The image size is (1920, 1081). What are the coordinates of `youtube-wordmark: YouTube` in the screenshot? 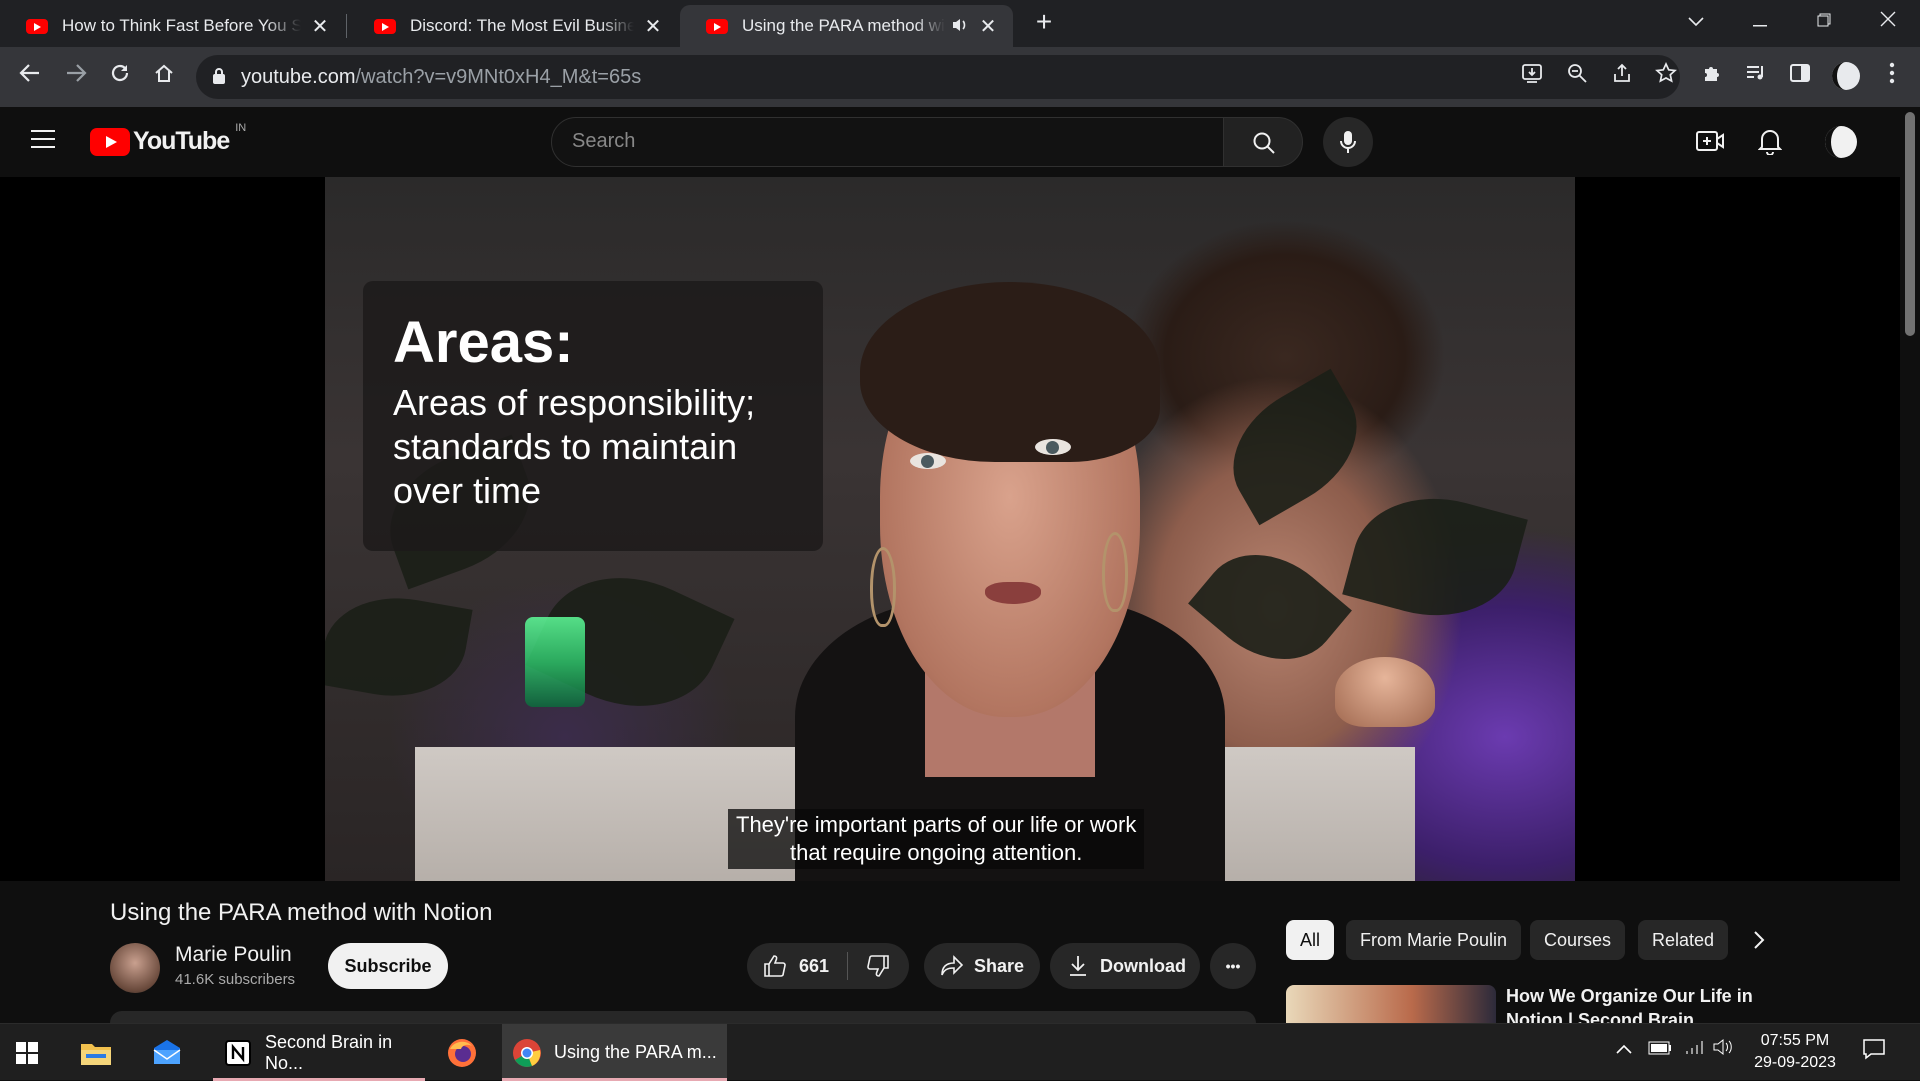 It's located at (181, 141).